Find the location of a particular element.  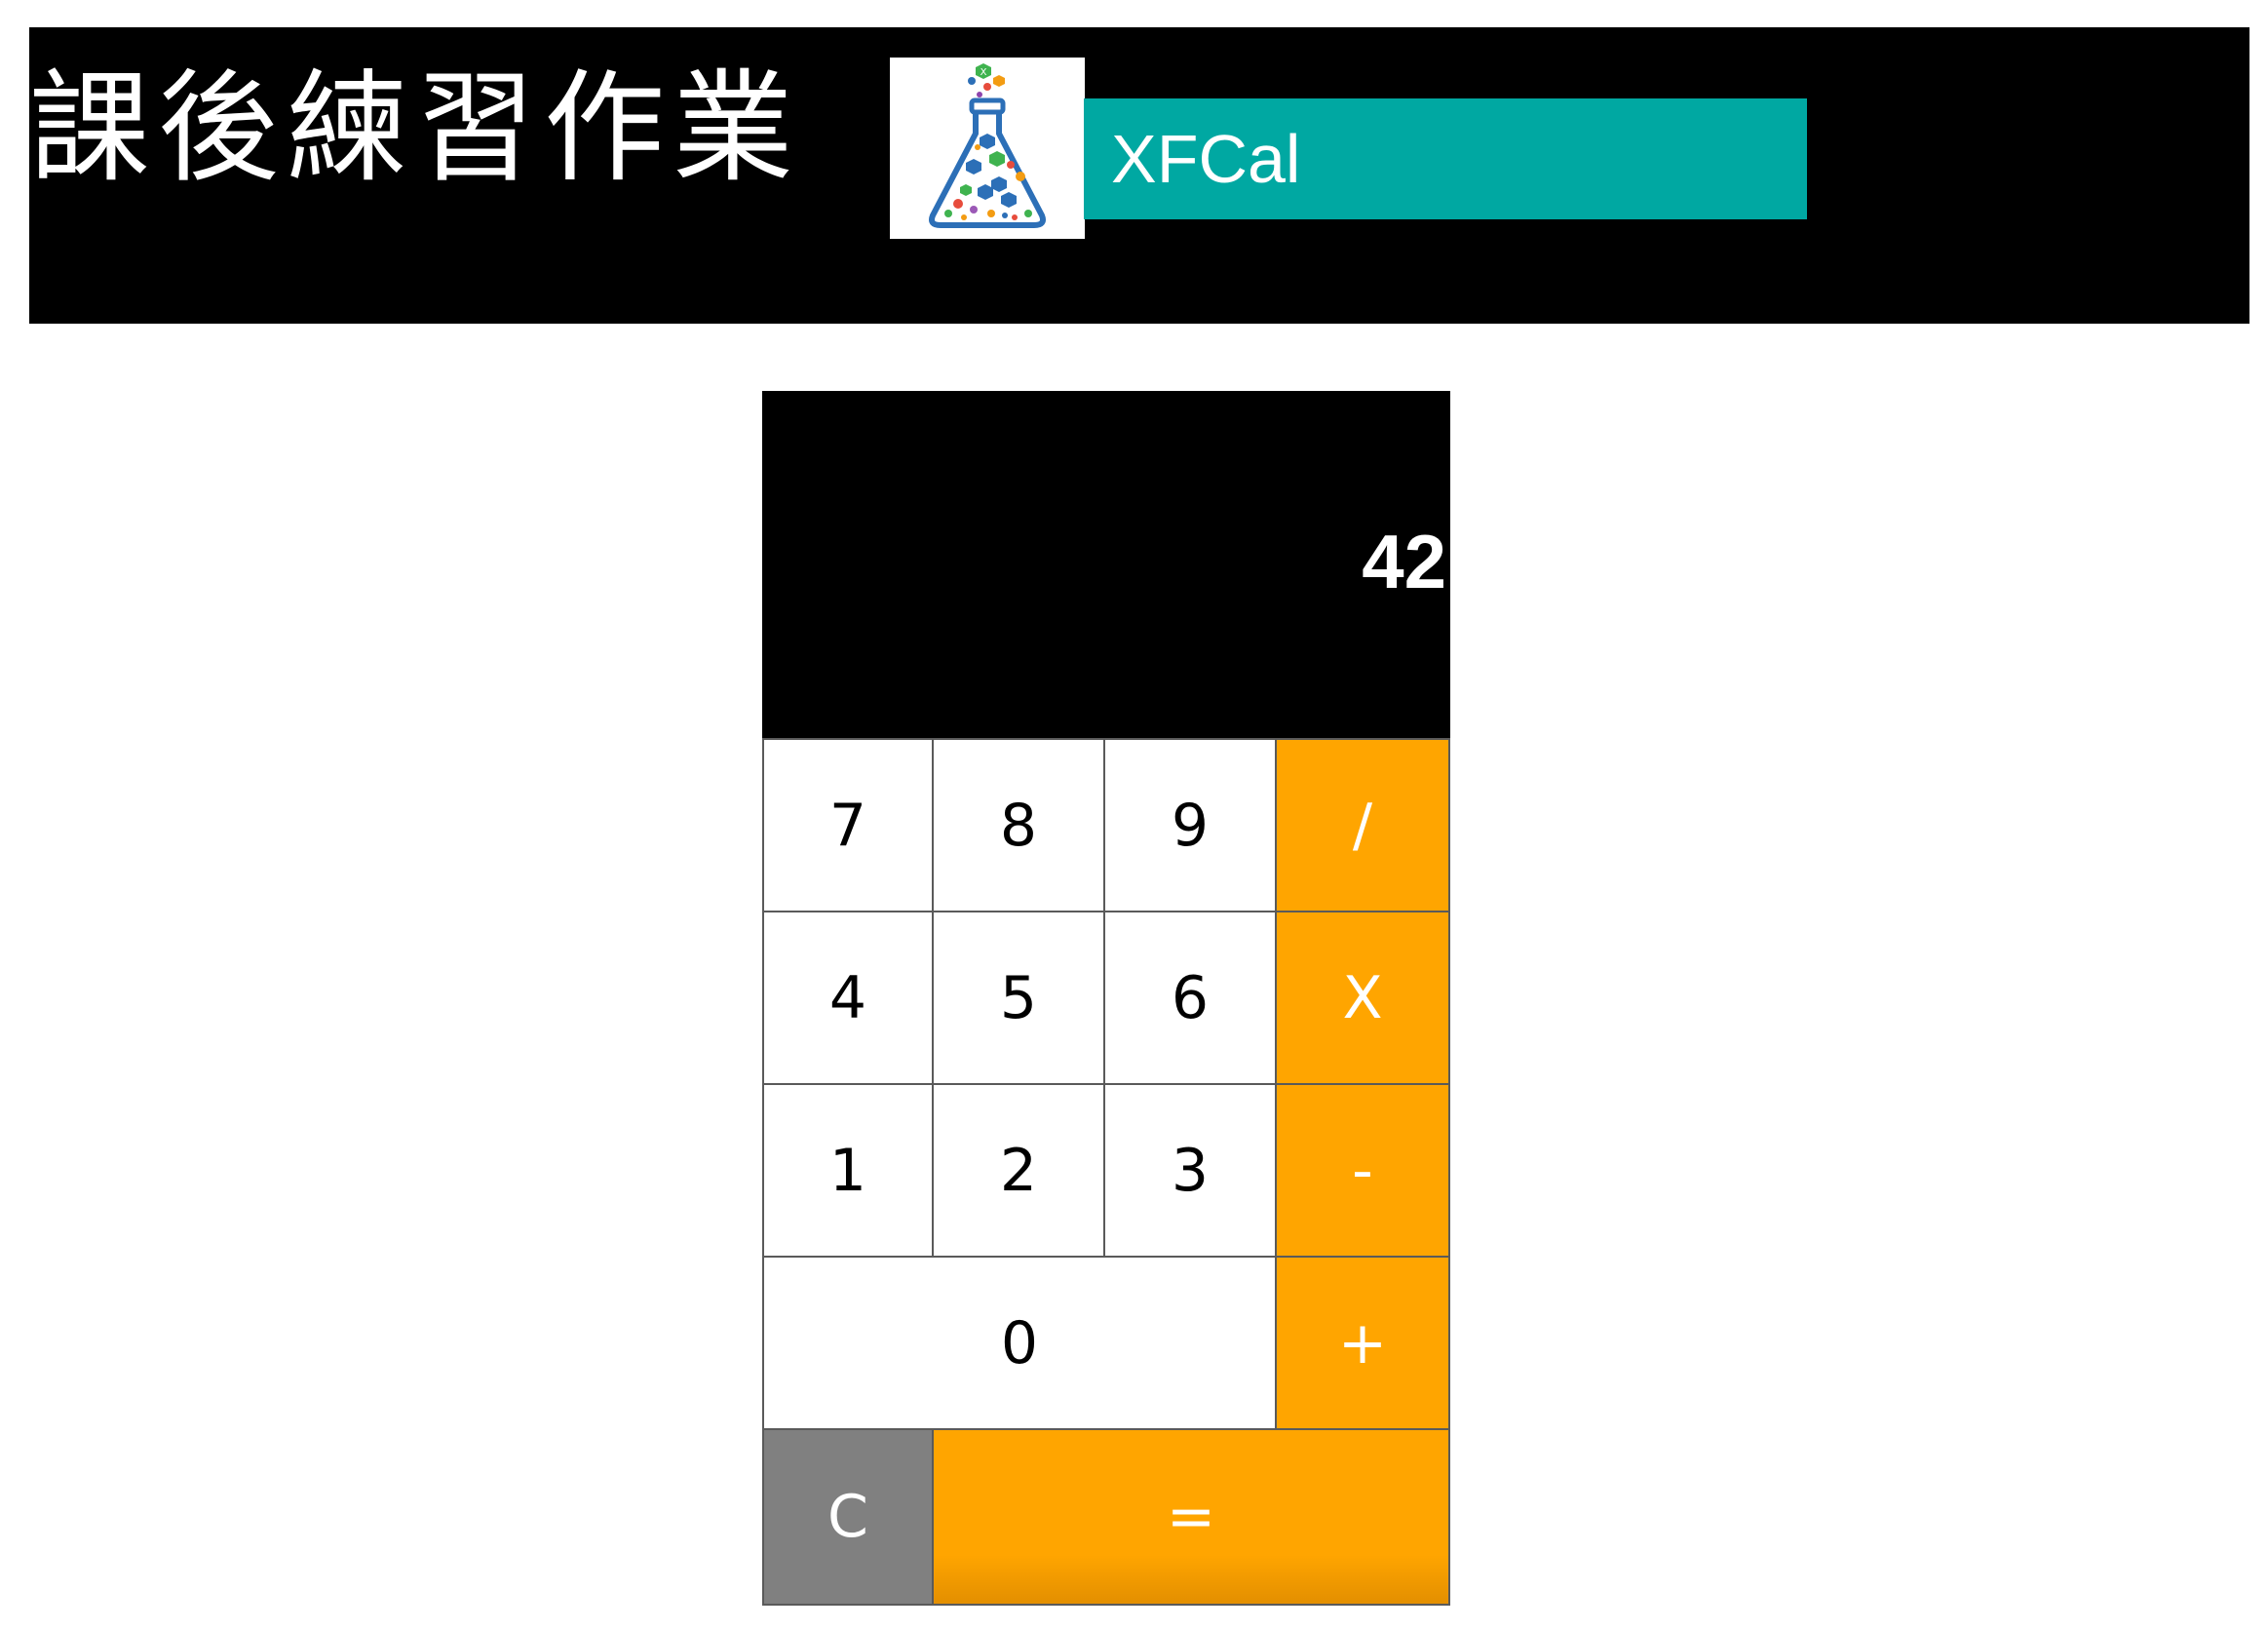

calculator-display: 42 is located at coordinates (1106, 564).